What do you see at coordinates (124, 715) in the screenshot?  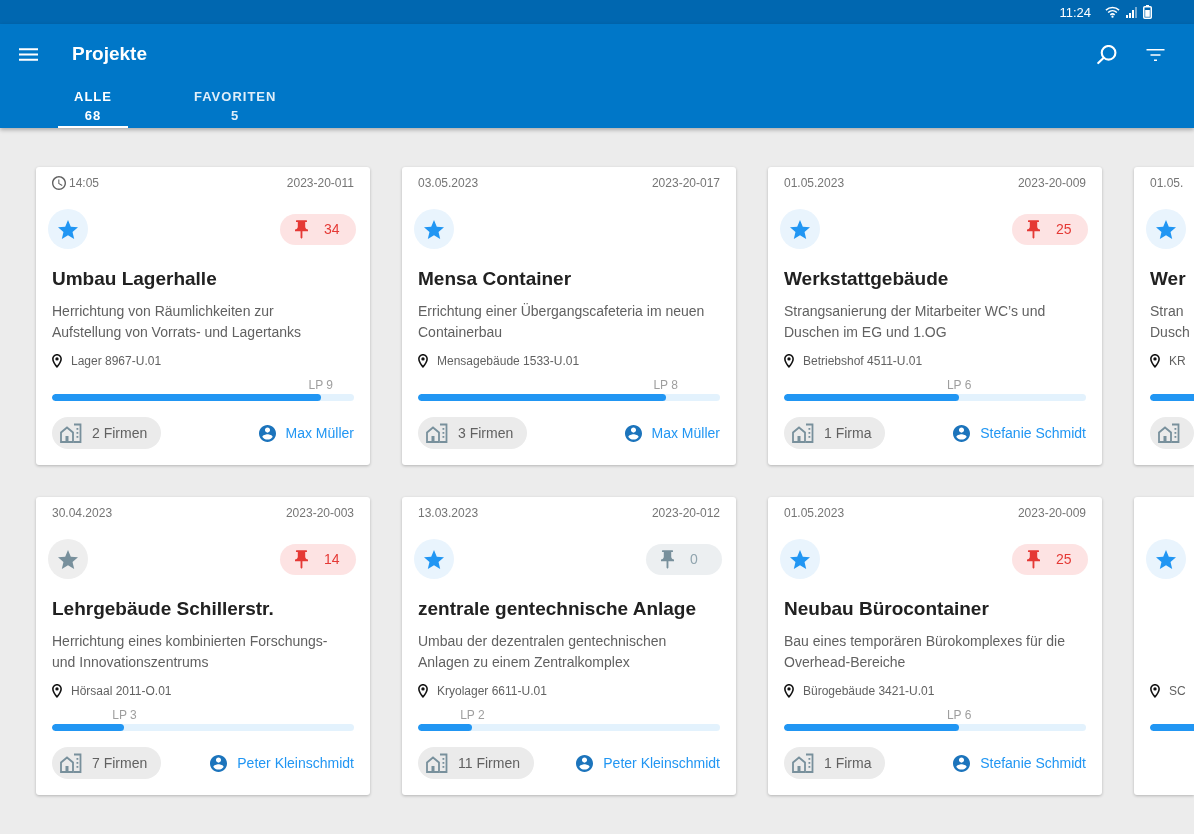 I see `phase-label: LP 3` at bounding box center [124, 715].